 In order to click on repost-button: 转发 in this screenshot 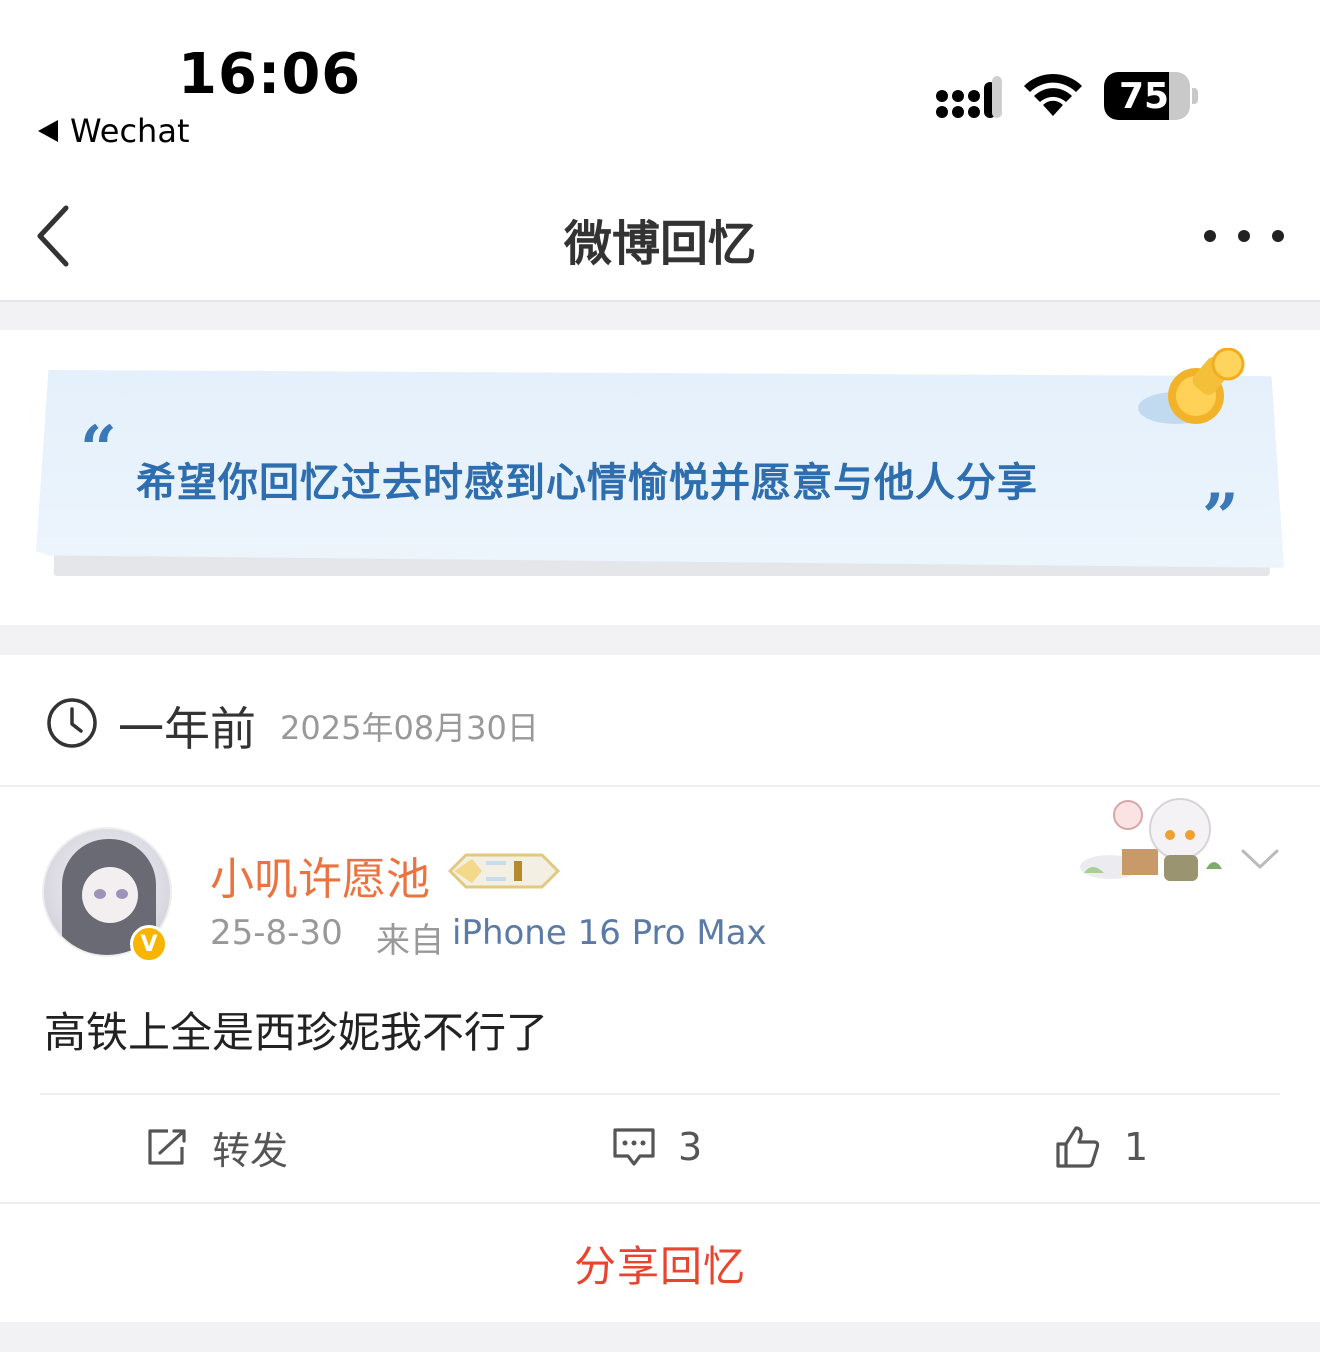, I will do `click(217, 1147)`.